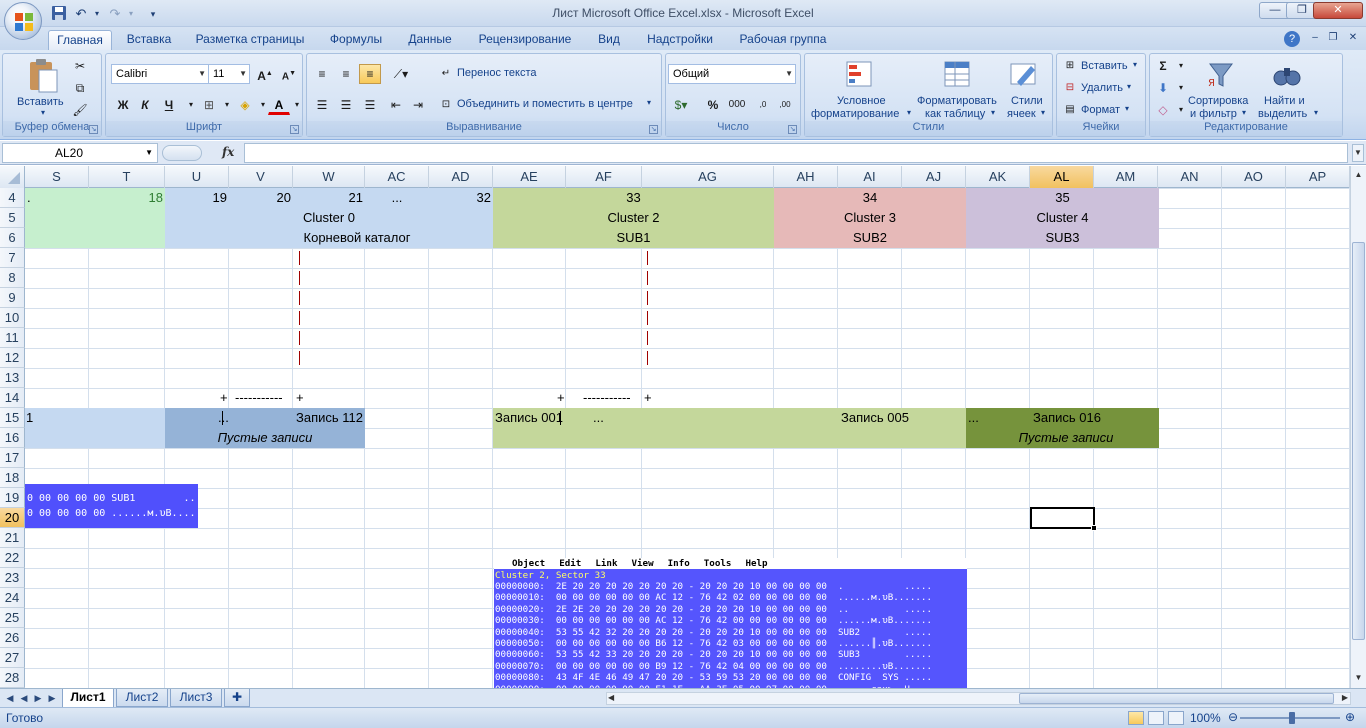  What do you see at coordinates (224, 398) in the screenshot?
I see `cell-plus-1: +` at bounding box center [224, 398].